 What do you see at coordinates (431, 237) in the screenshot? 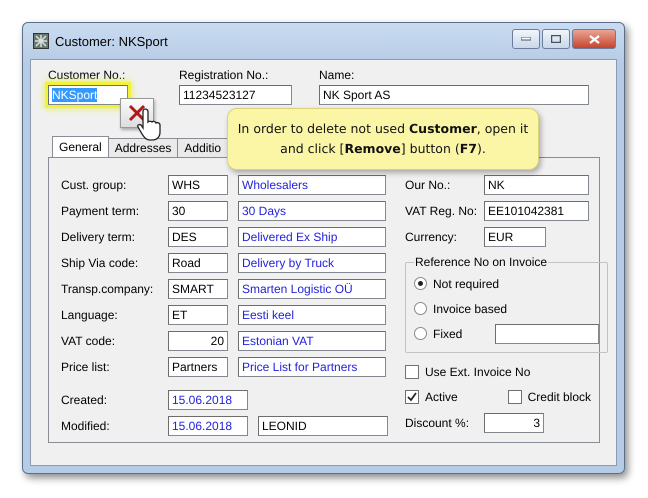
I see `field-label: Currency:` at bounding box center [431, 237].